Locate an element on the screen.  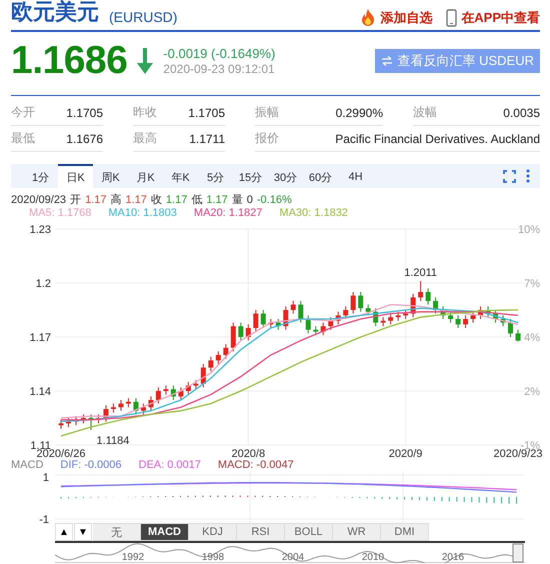
stat-label: 报价 is located at coordinates (267, 138).